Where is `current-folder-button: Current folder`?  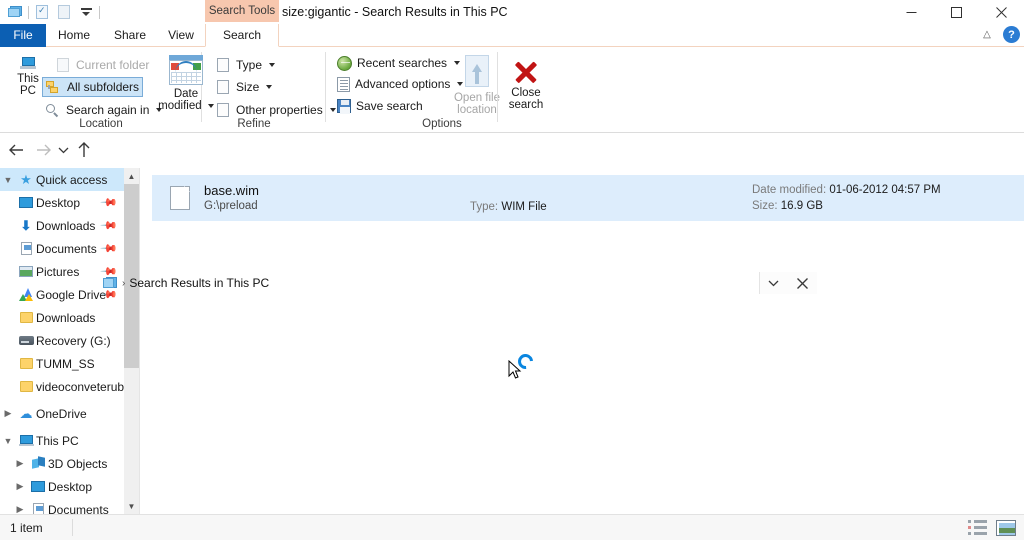 current-folder-button: Current folder is located at coordinates (102, 65).